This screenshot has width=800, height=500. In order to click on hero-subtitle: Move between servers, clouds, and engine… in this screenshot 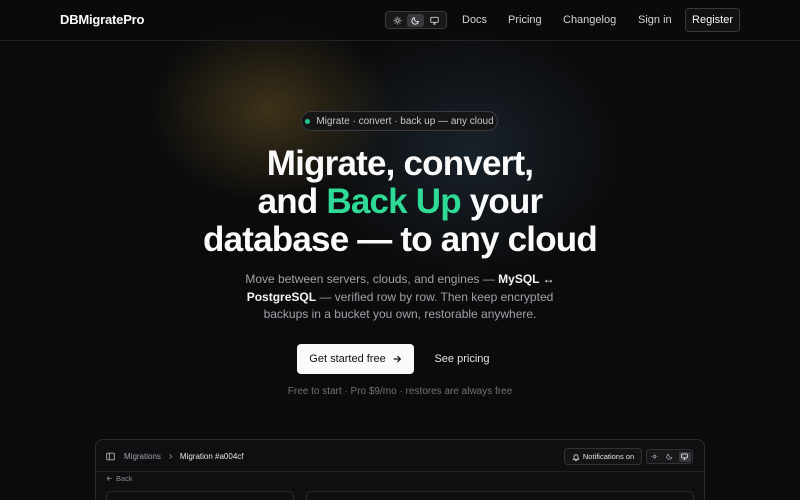, I will do `click(400, 297)`.